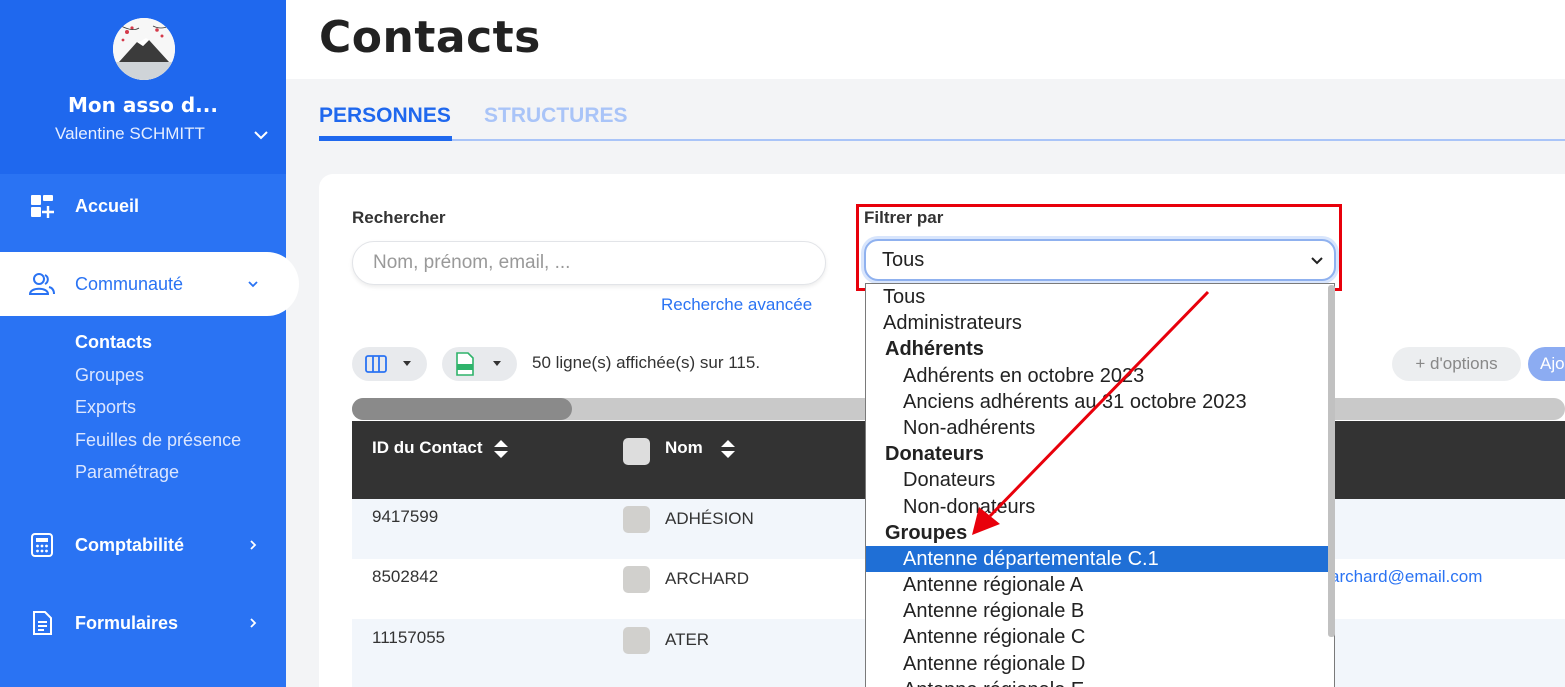 Image resolution: width=1565 pixels, height=687 pixels. Describe the element at coordinates (1097, 682) in the screenshot. I see `dropdown-option: Antenne régionale E` at that location.